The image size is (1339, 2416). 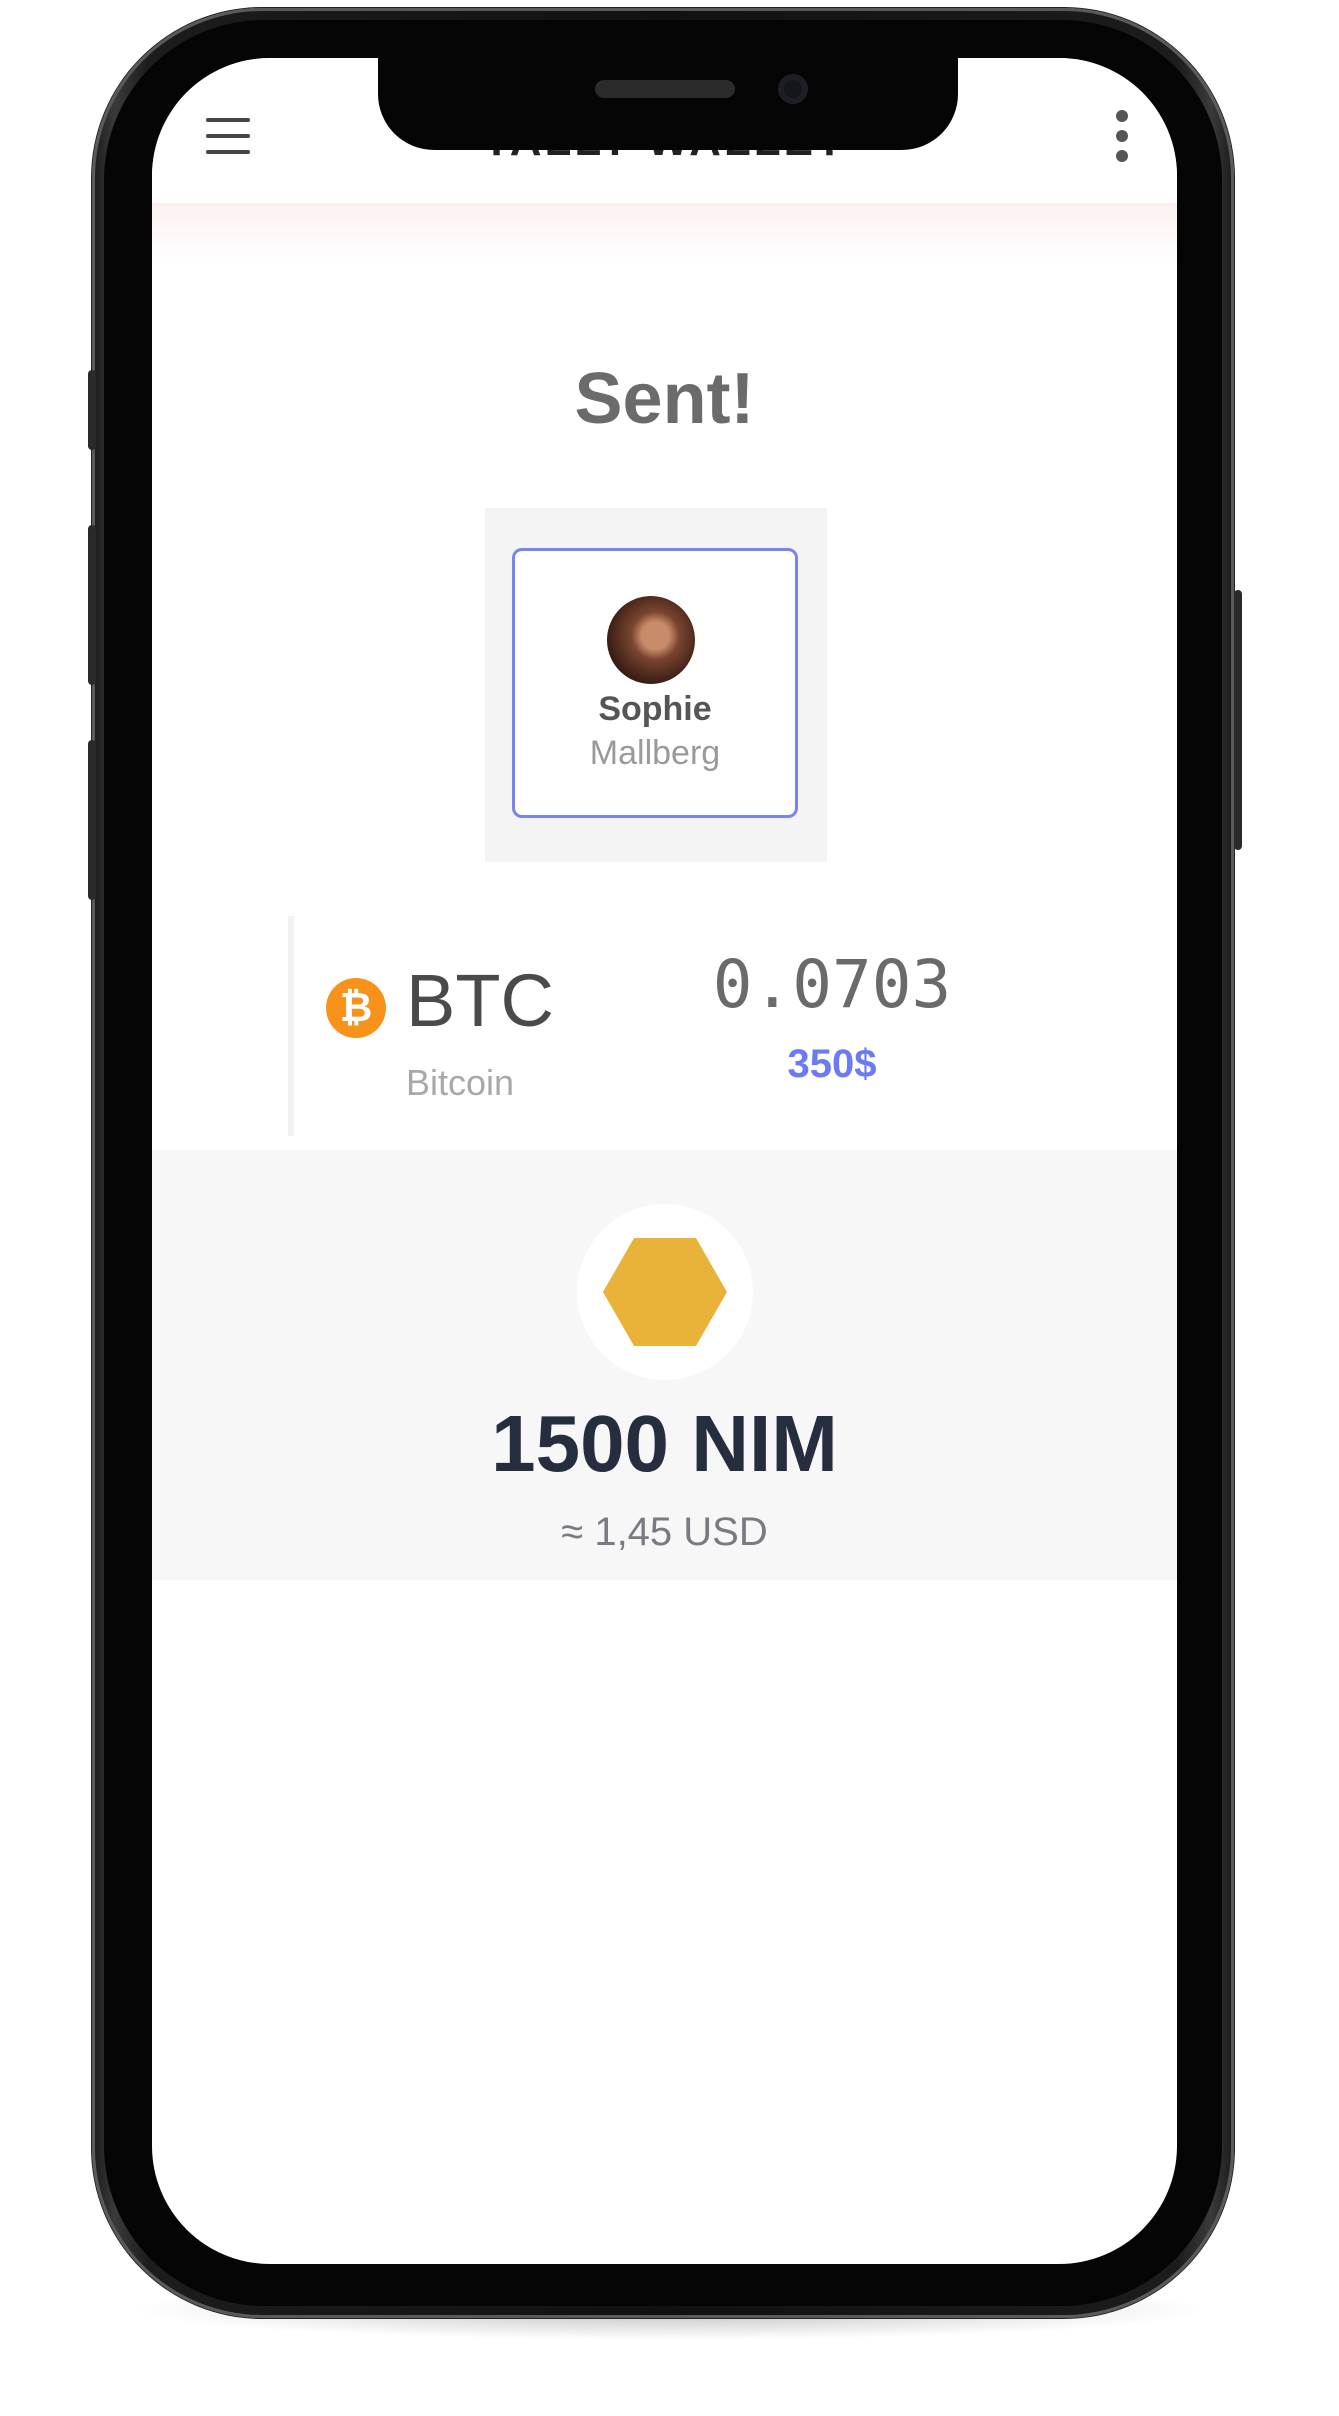 What do you see at coordinates (651, 640) in the screenshot?
I see `avatar` at bounding box center [651, 640].